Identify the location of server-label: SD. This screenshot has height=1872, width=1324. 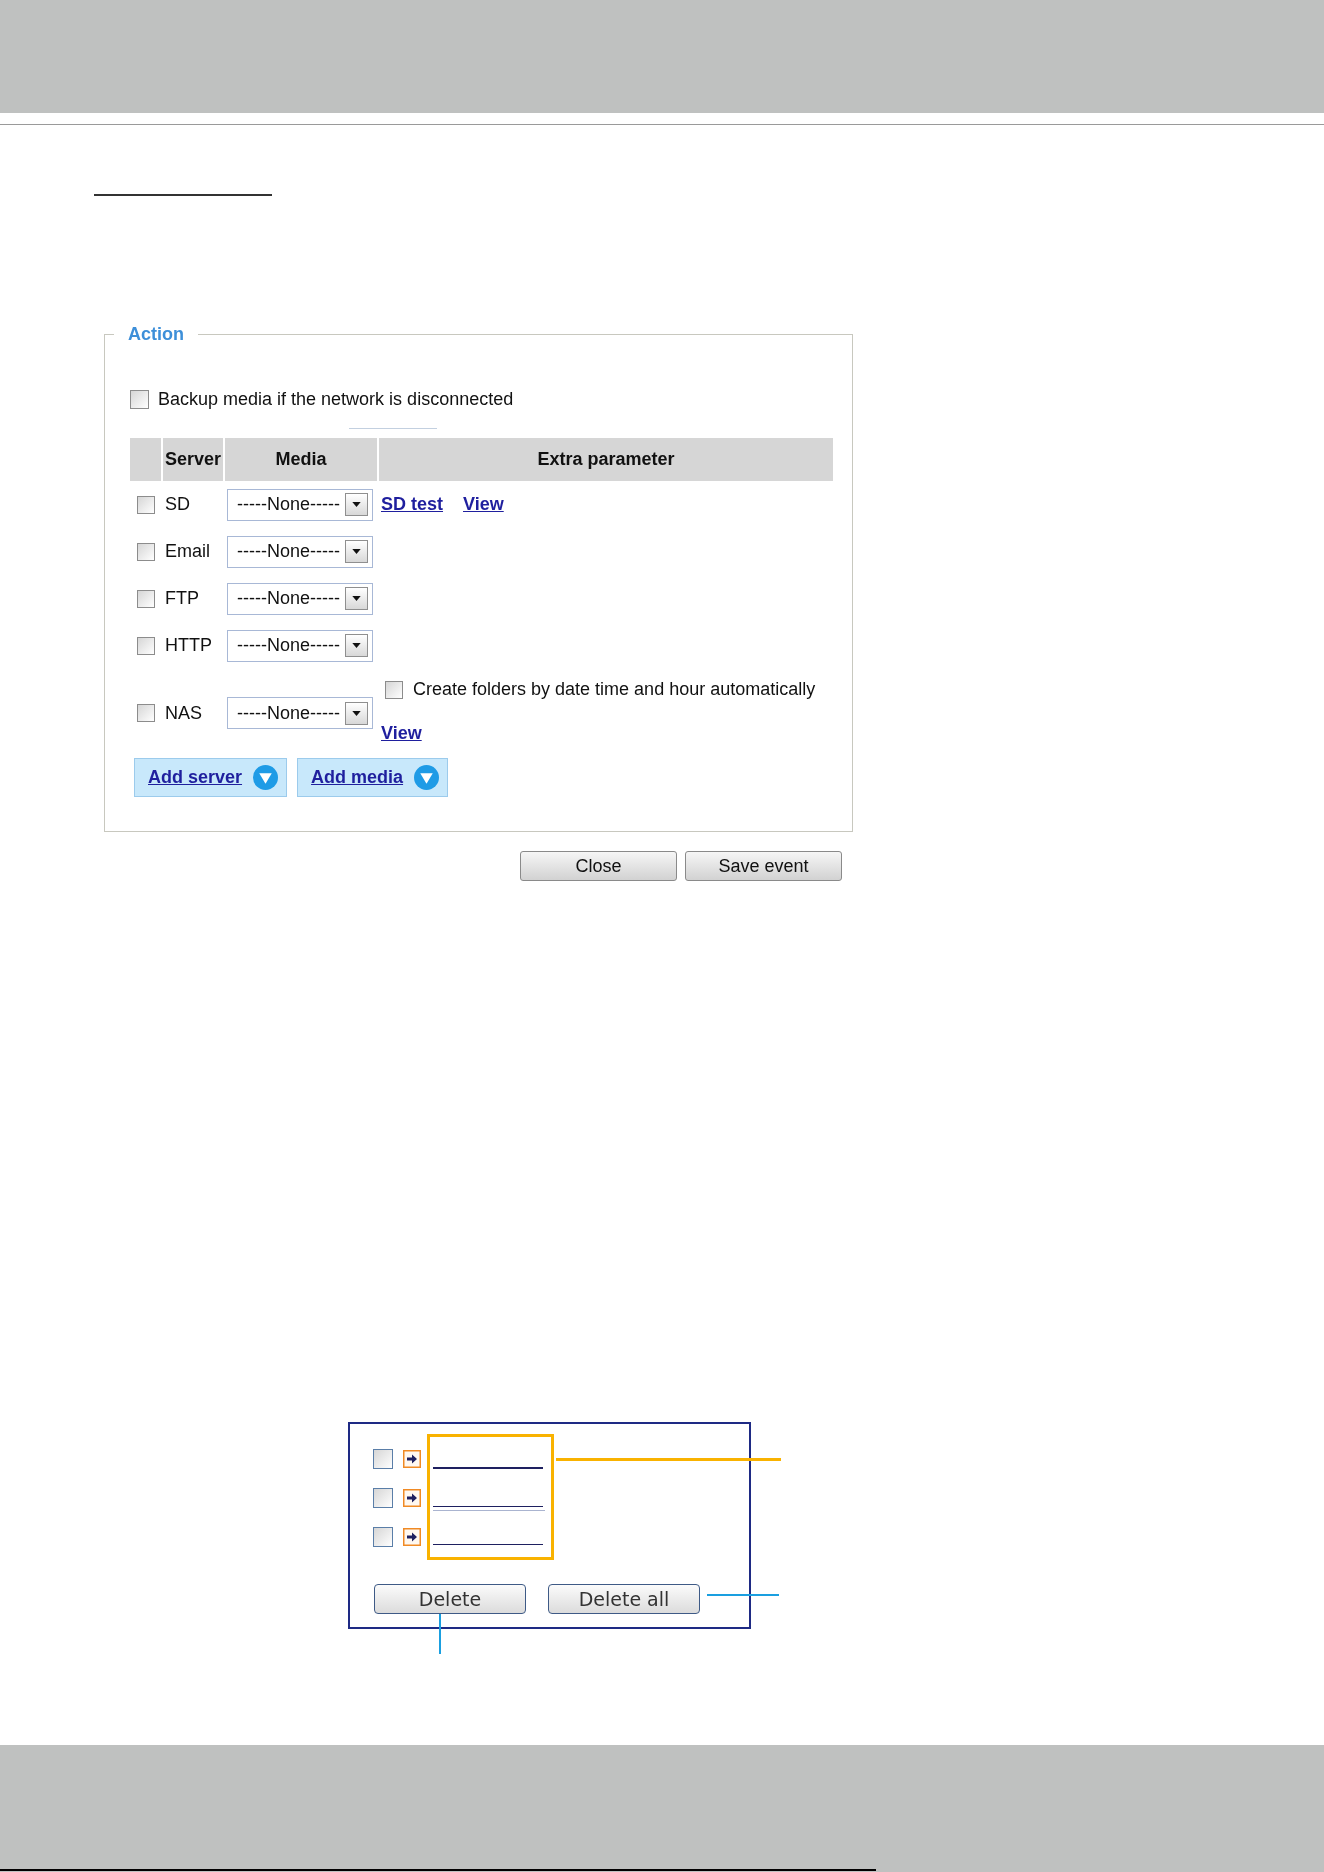
(177, 504).